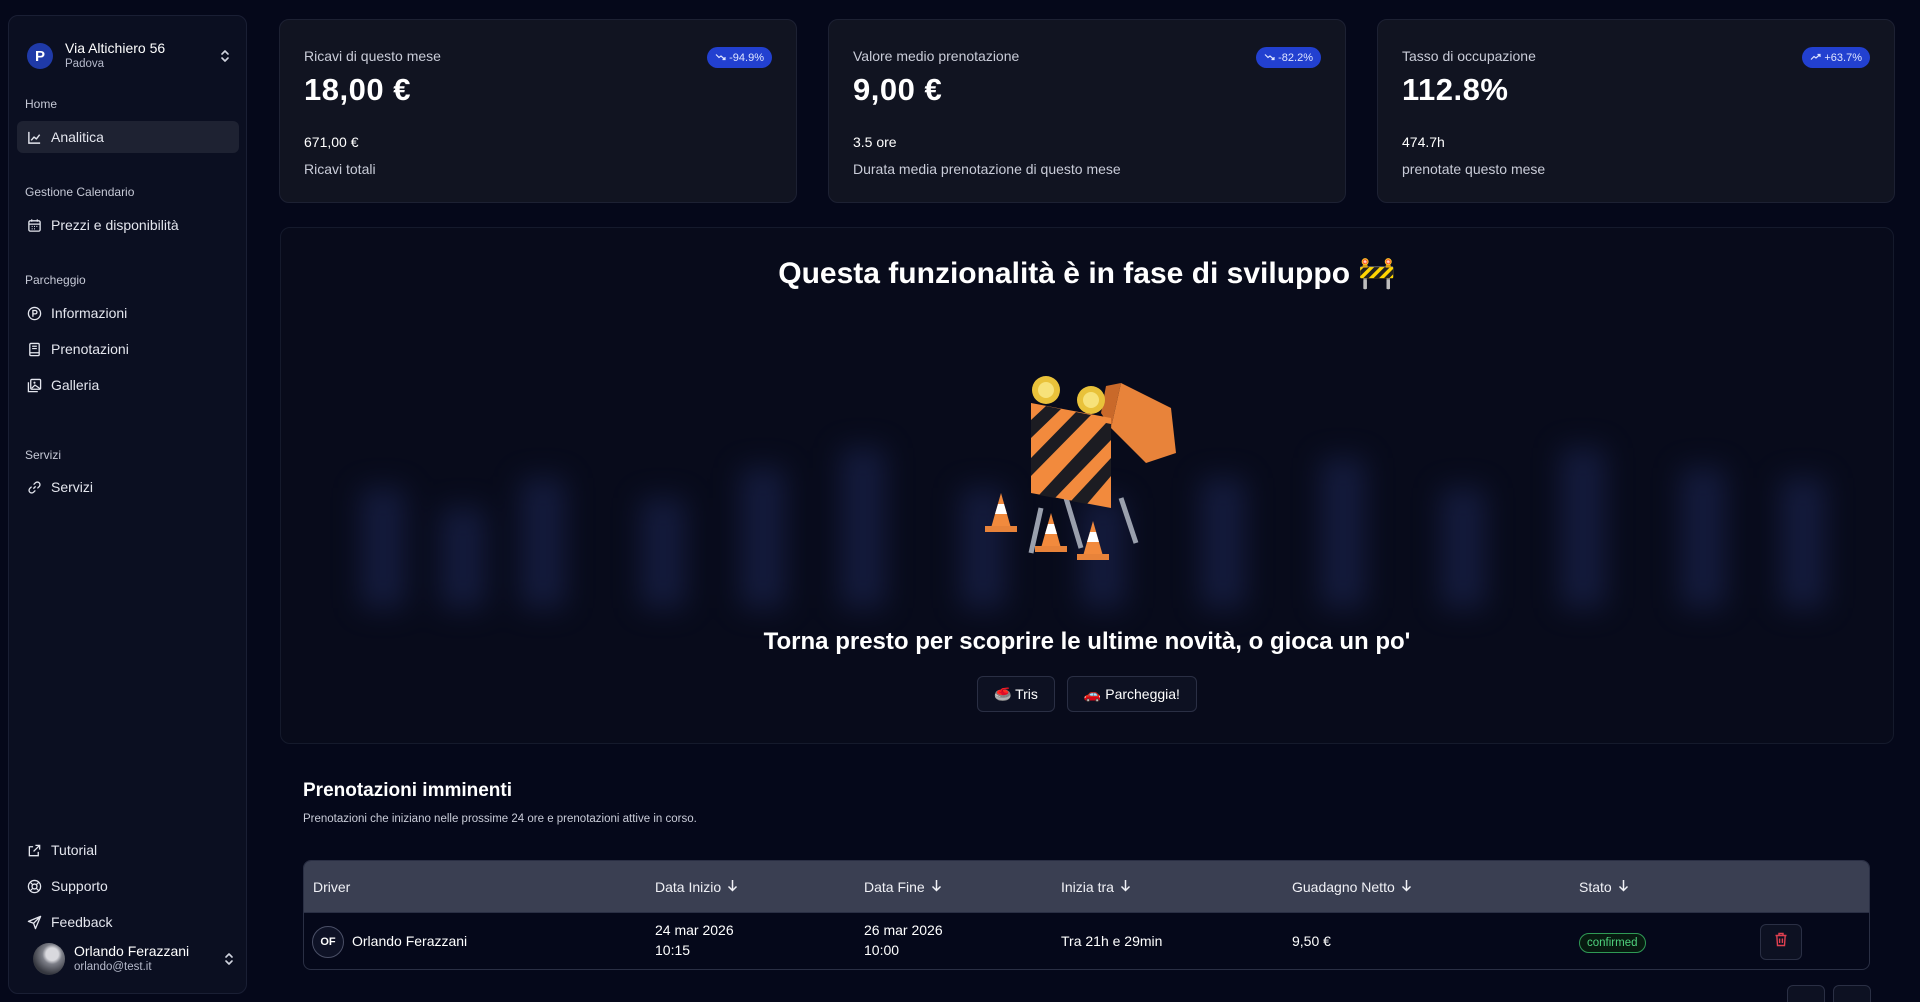 This screenshot has width=1920, height=1002. Describe the element at coordinates (74, 850) in the screenshot. I see `sidebar-item-label: Tutorial` at that location.